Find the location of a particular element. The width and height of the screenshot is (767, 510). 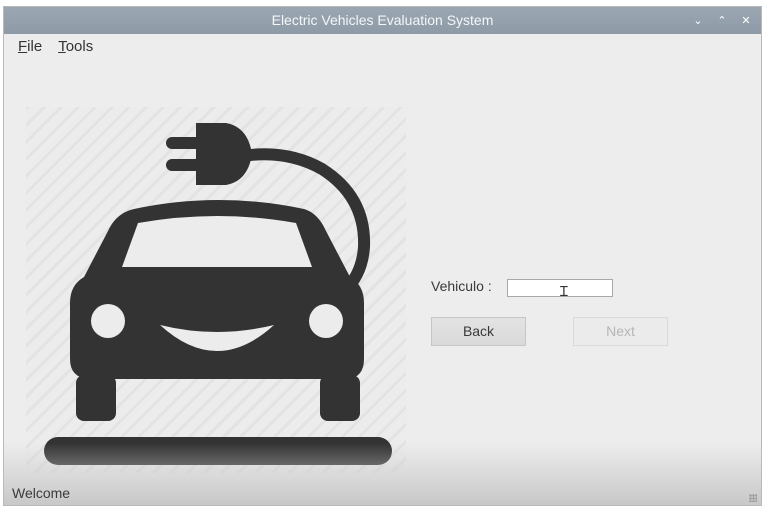

close-icon: ✕ is located at coordinates (746, 21).